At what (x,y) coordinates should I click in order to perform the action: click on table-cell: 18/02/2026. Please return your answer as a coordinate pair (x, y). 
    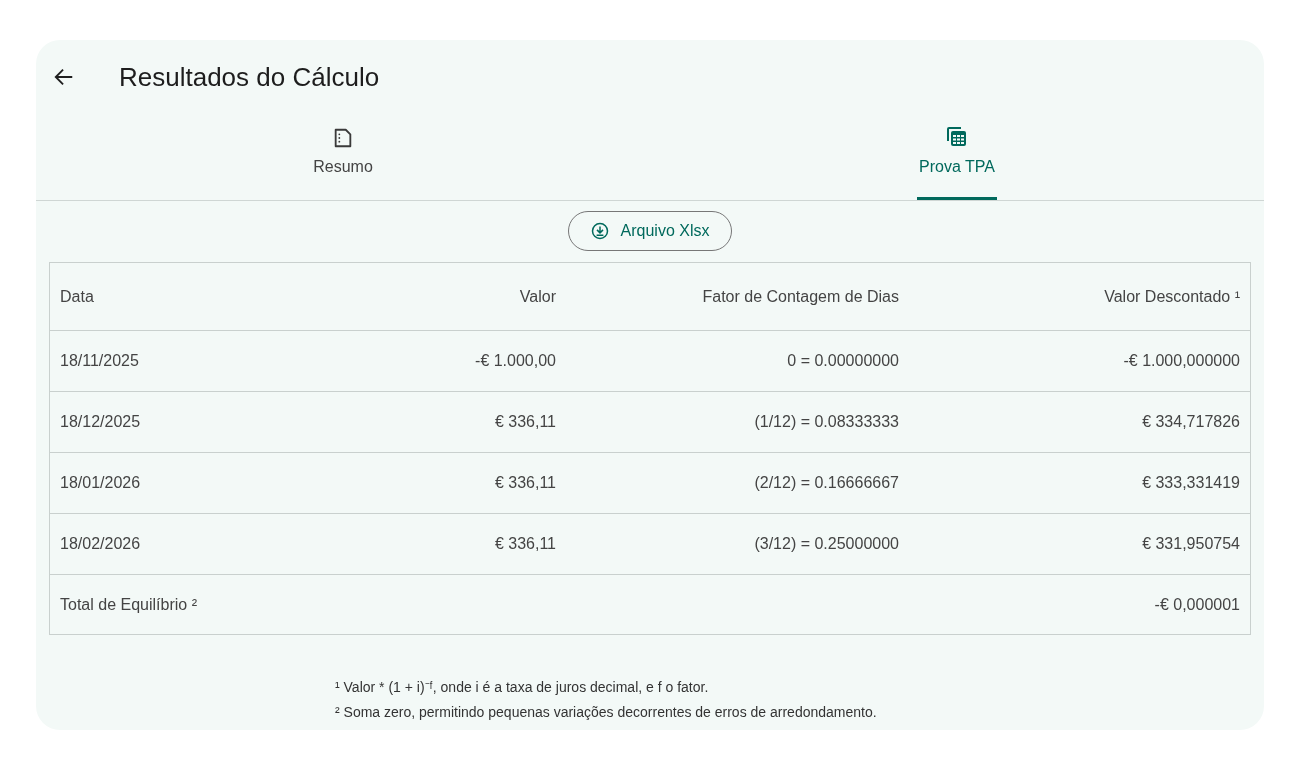
    Looking at the image, I should click on (100, 543).